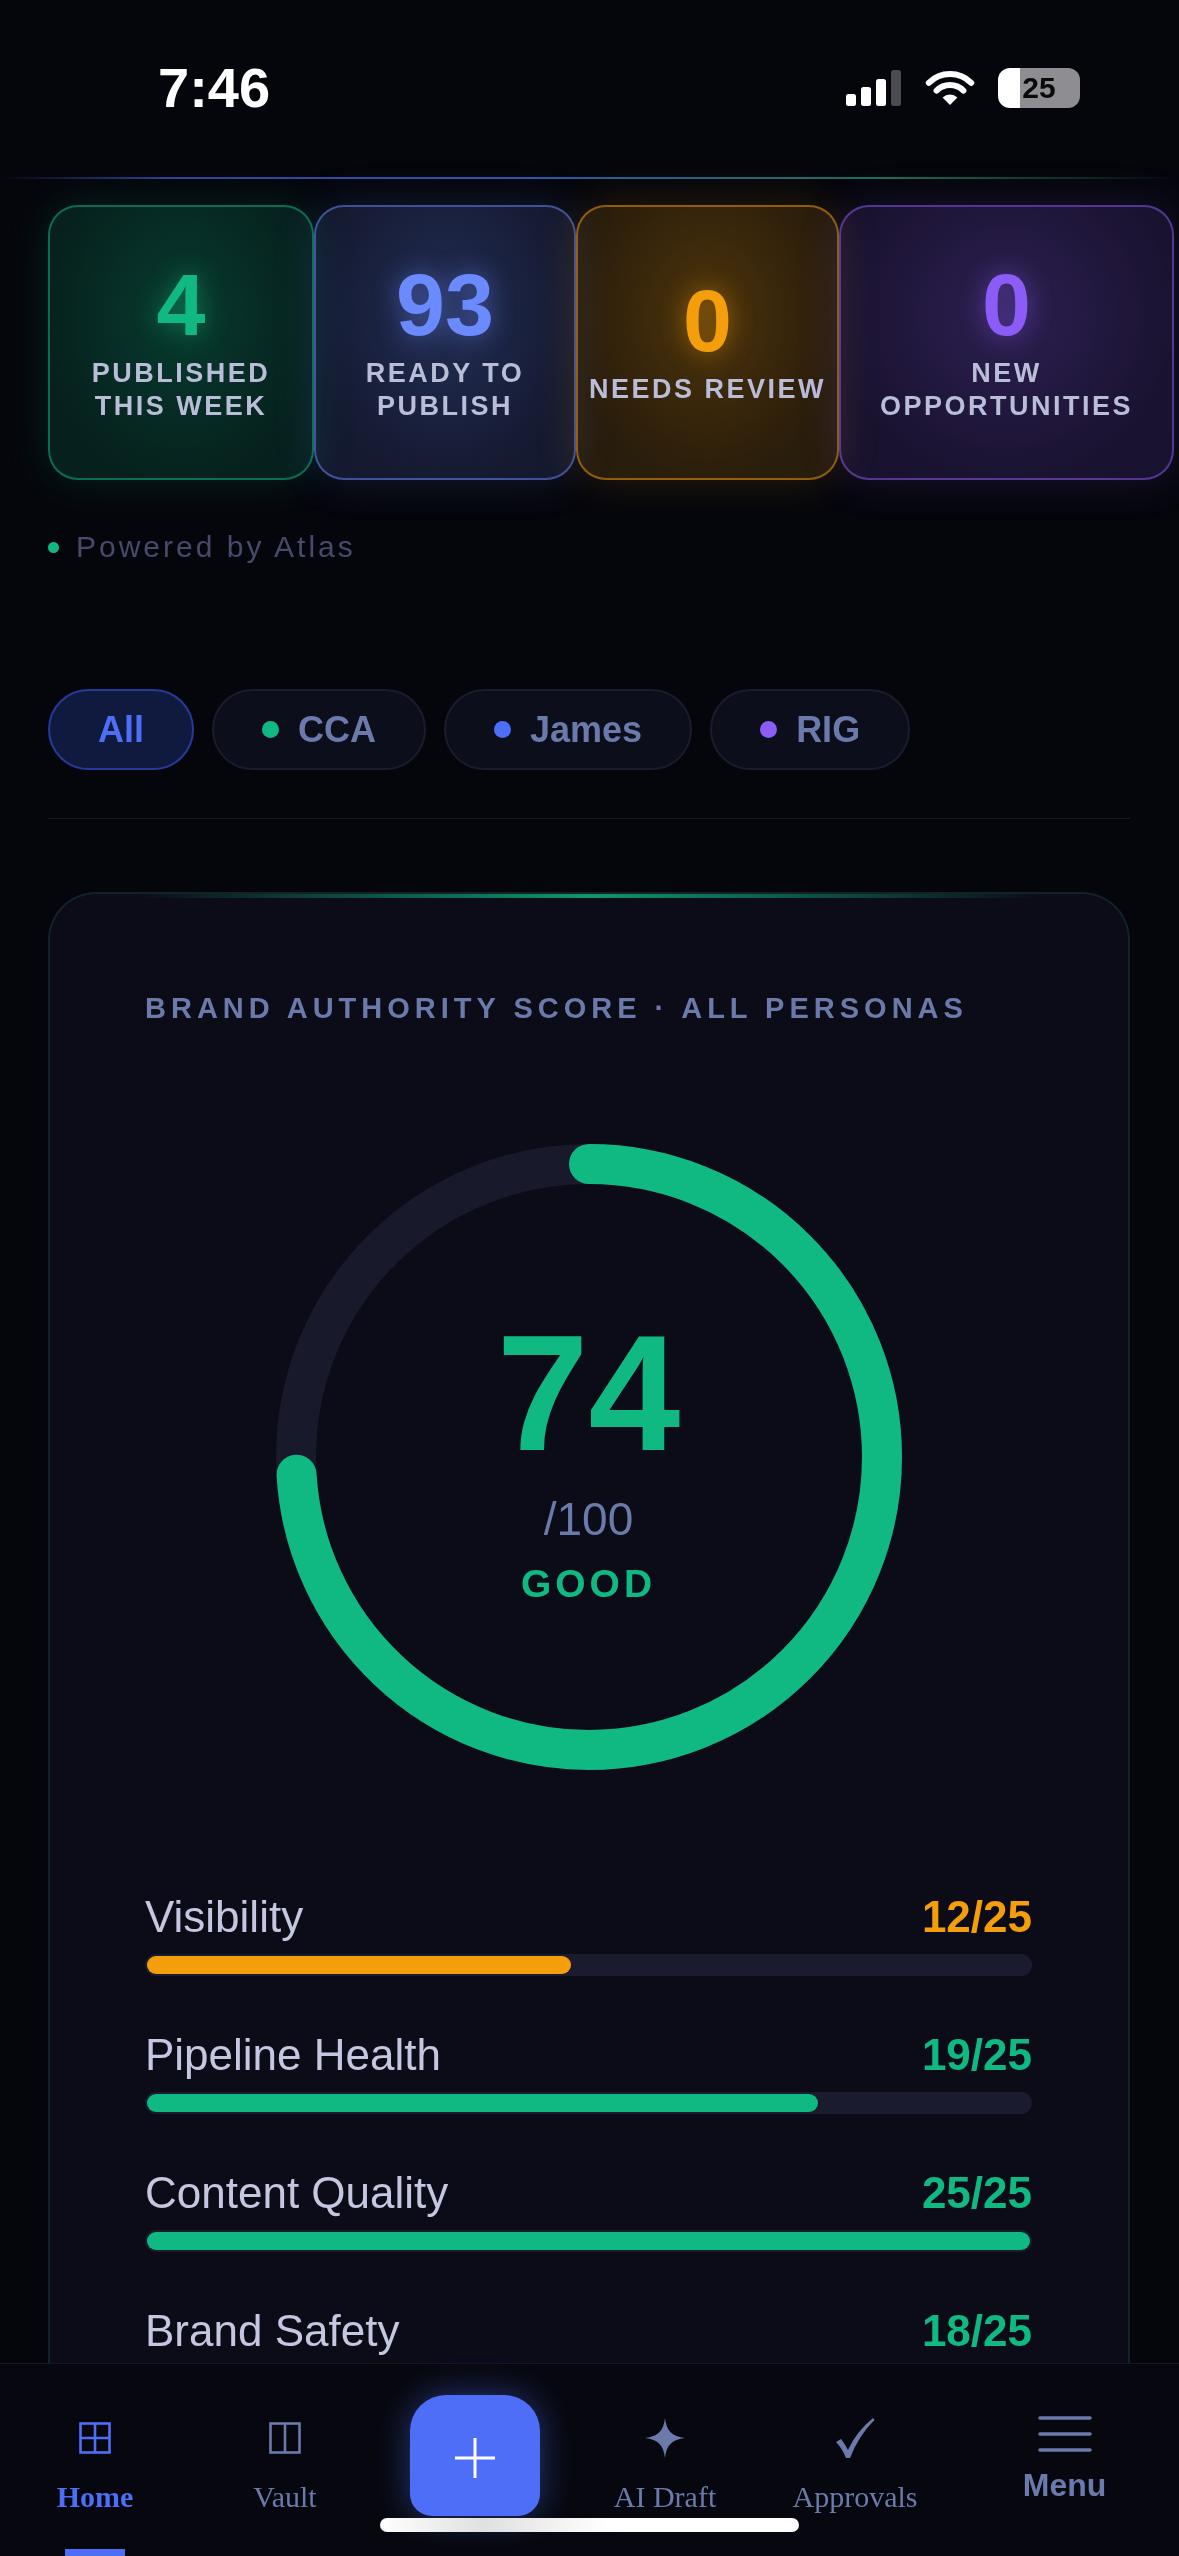 The width and height of the screenshot is (1179, 2556). I want to click on filter-chip: All, so click(121, 729).